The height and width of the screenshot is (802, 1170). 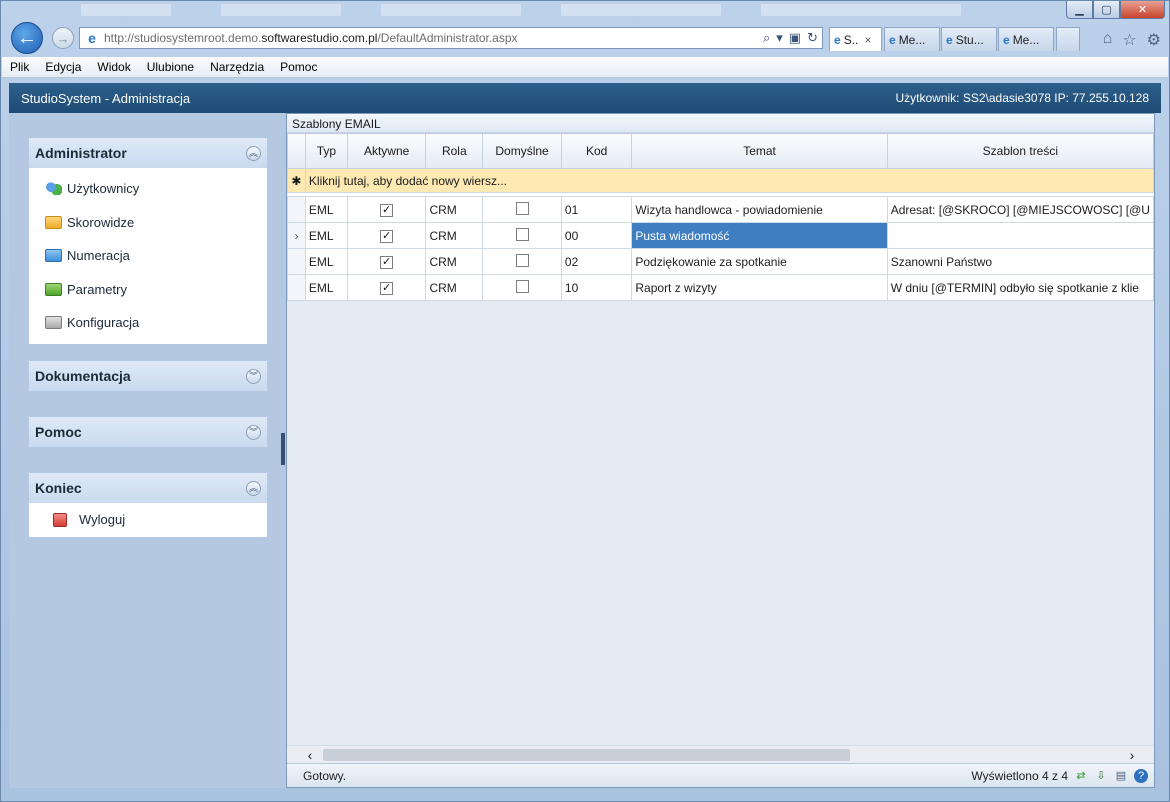 What do you see at coordinates (148, 488) in the screenshot?
I see `section-header: Koniec ︽` at bounding box center [148, 488].